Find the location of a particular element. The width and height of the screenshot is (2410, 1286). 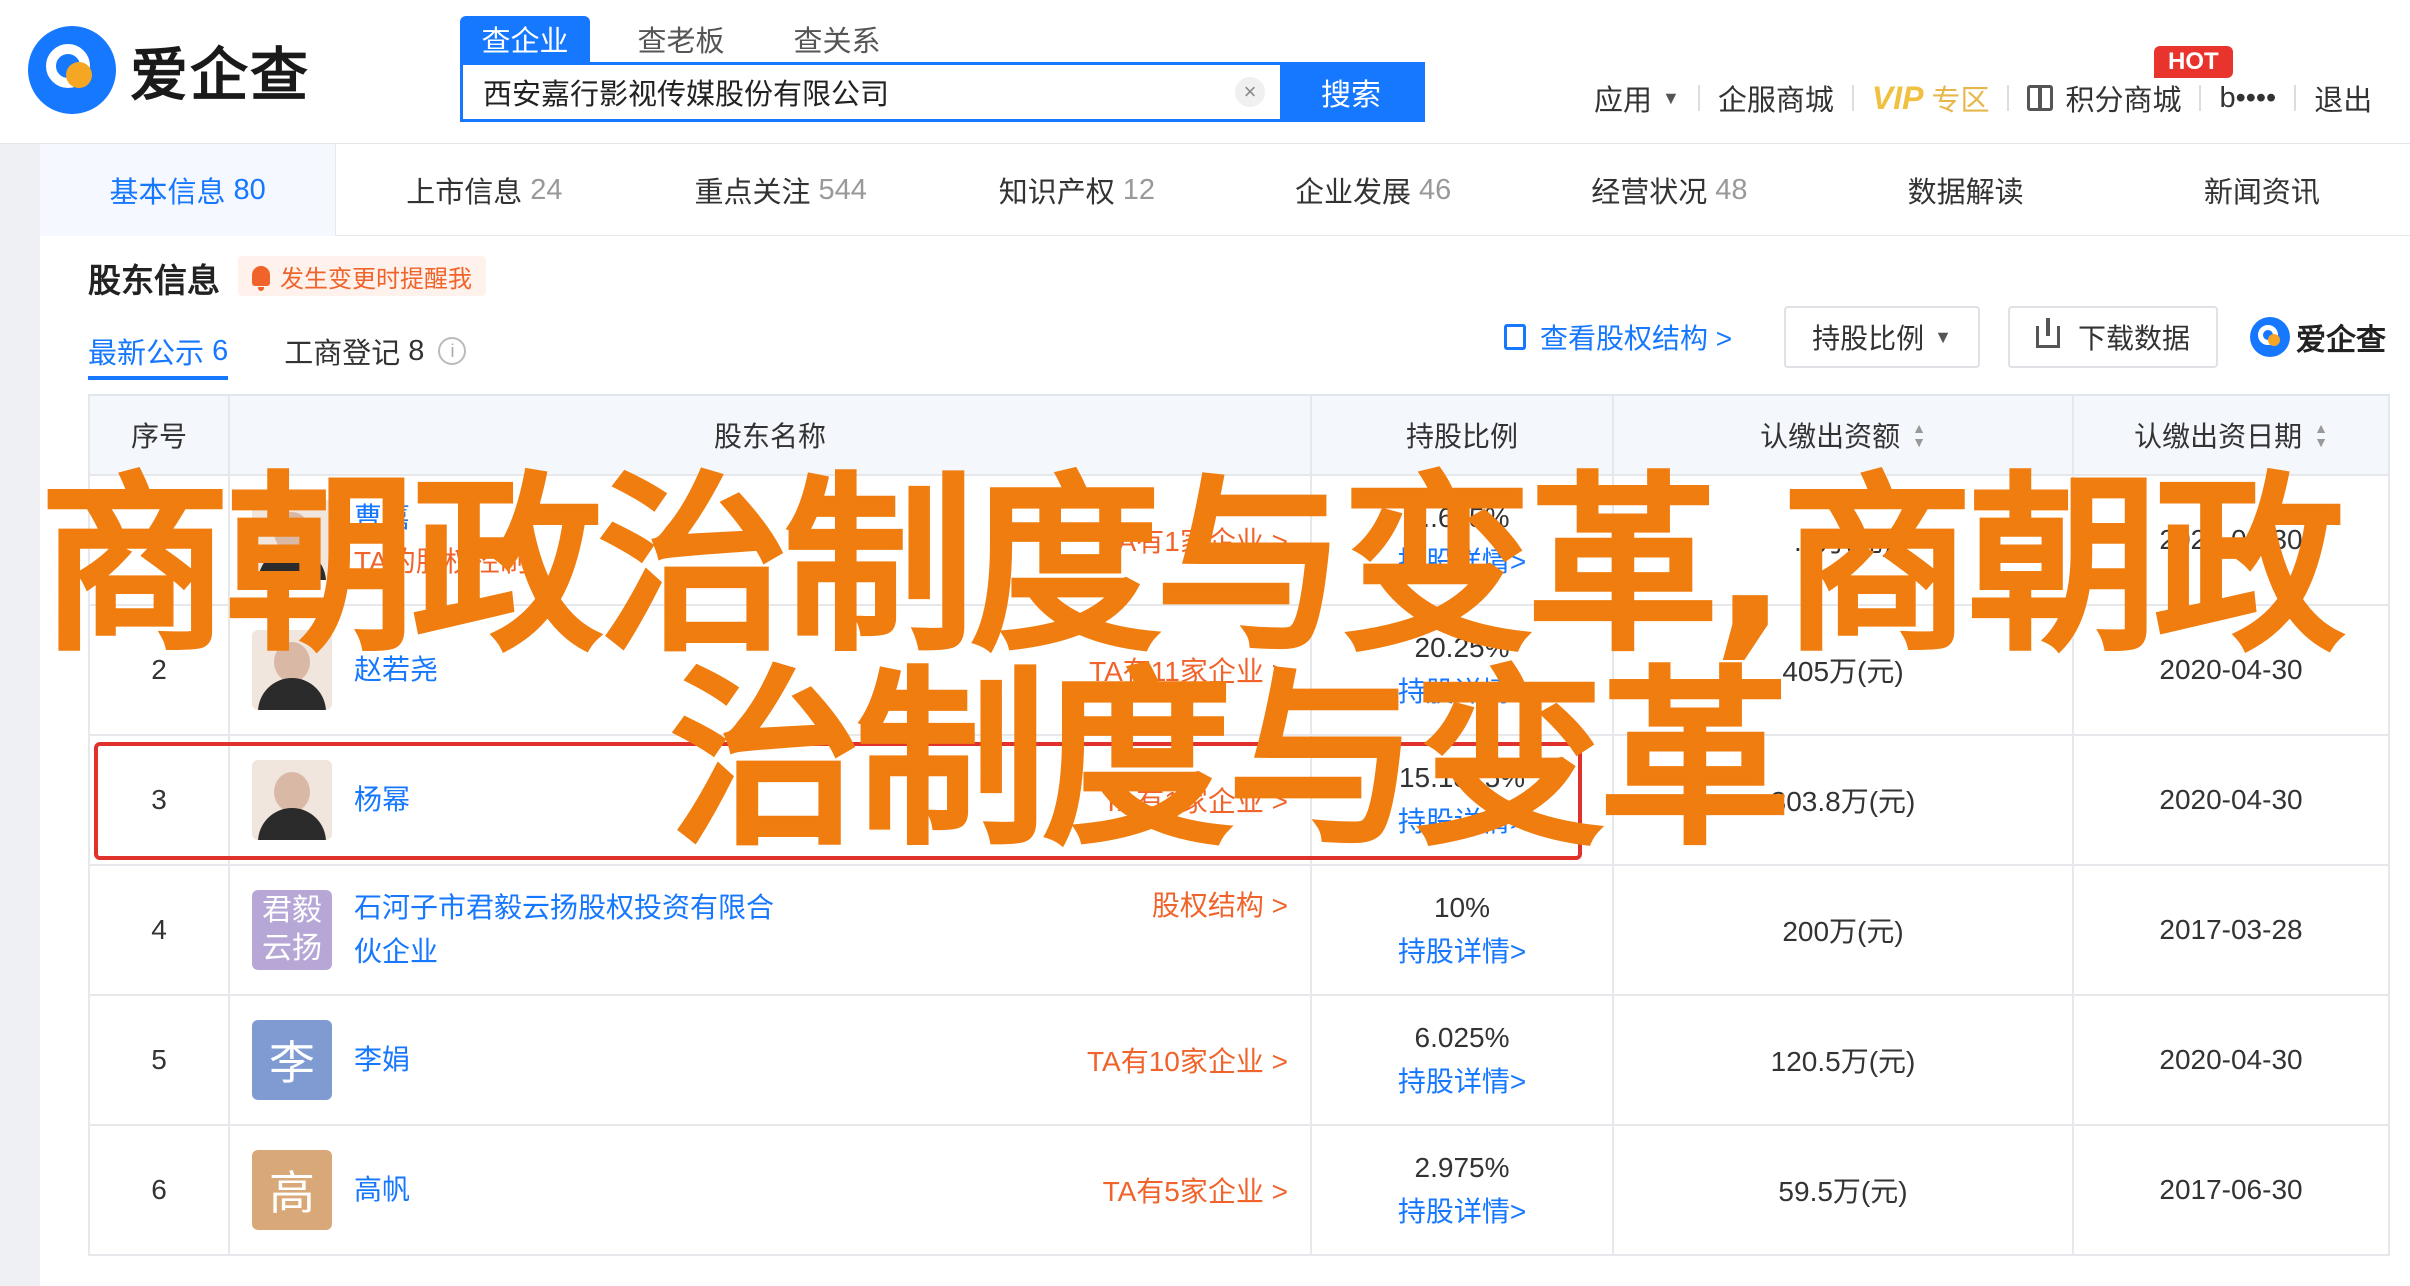

holder-companies-link: TA有10家企业 > is located at coordinates (1187, 1060).